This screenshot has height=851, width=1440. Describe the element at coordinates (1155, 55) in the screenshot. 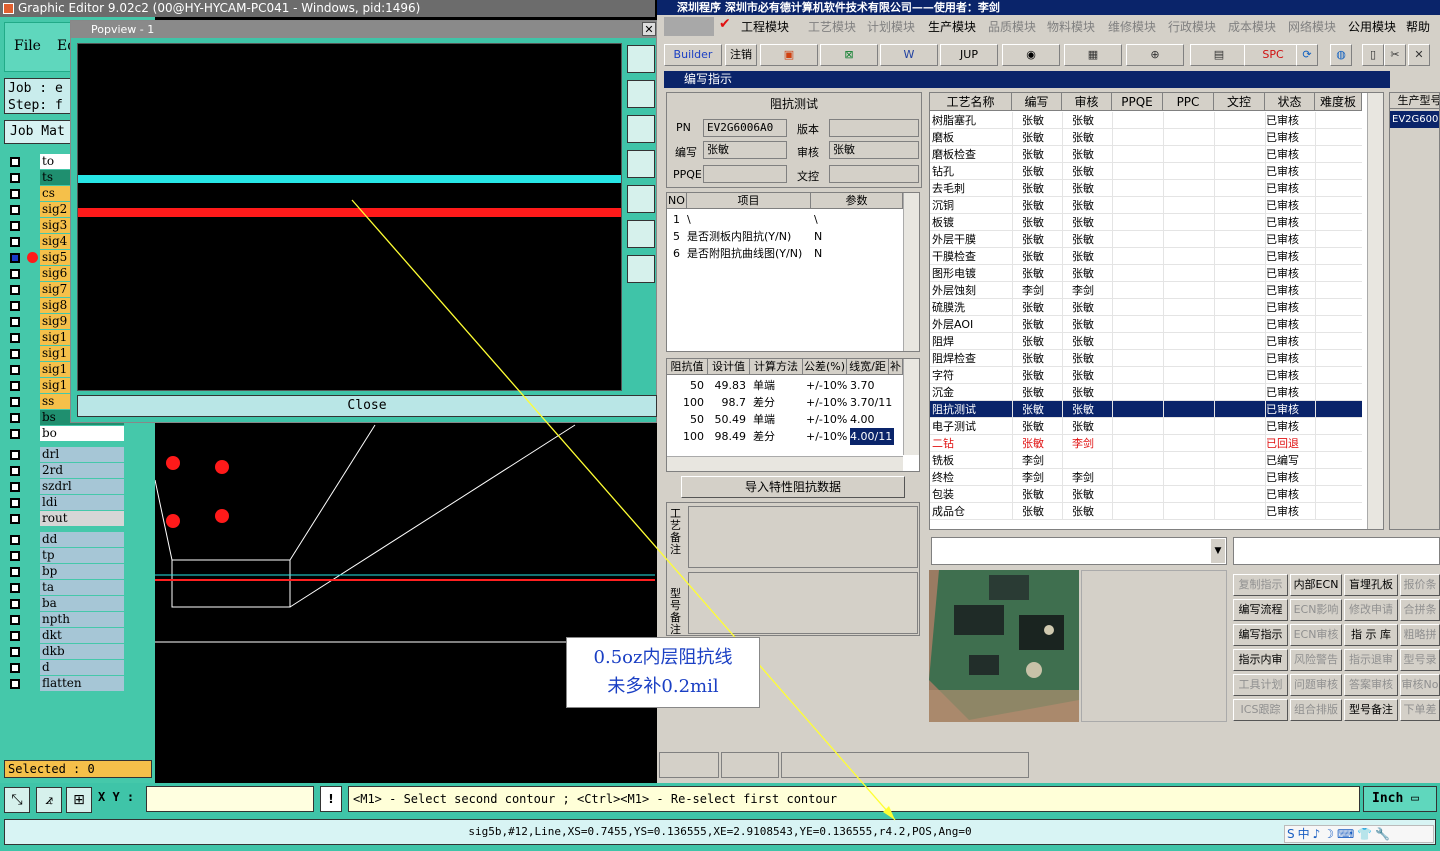

I see `network-icon: ⊕` at that location.